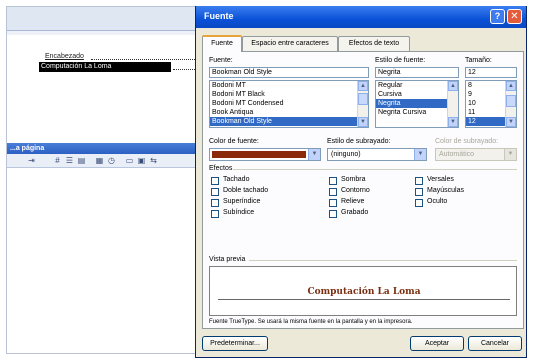  What do you see at coordinates (246, 190) in the screenshot?
I see `double-strikethrough-label: Doble tachado` at bounding box center [246, 190].